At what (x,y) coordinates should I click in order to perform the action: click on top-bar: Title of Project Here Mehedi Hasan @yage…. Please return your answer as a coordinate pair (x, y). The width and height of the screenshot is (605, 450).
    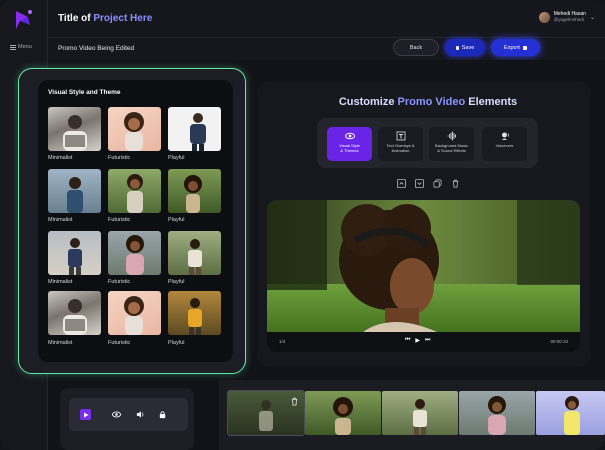
    Looking at the image, I should click on (326, 19).